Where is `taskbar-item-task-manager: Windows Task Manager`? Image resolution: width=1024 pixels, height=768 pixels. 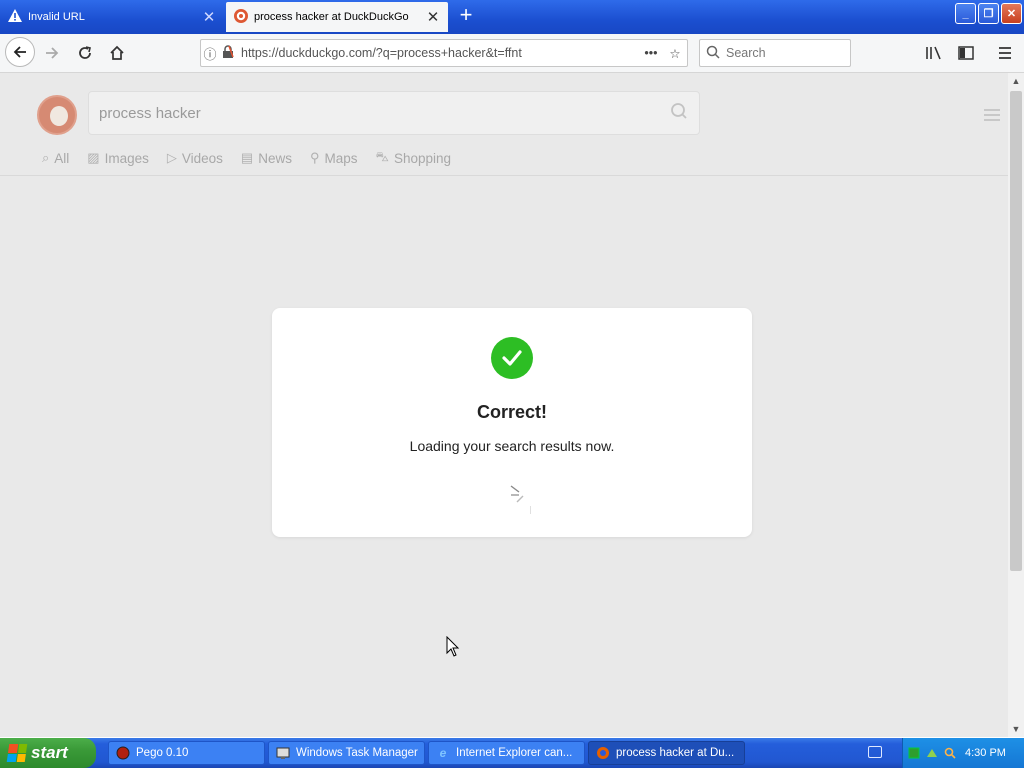 taskbar-item-task-manager: Windows Task Manager is located at coordinates (346, 753).